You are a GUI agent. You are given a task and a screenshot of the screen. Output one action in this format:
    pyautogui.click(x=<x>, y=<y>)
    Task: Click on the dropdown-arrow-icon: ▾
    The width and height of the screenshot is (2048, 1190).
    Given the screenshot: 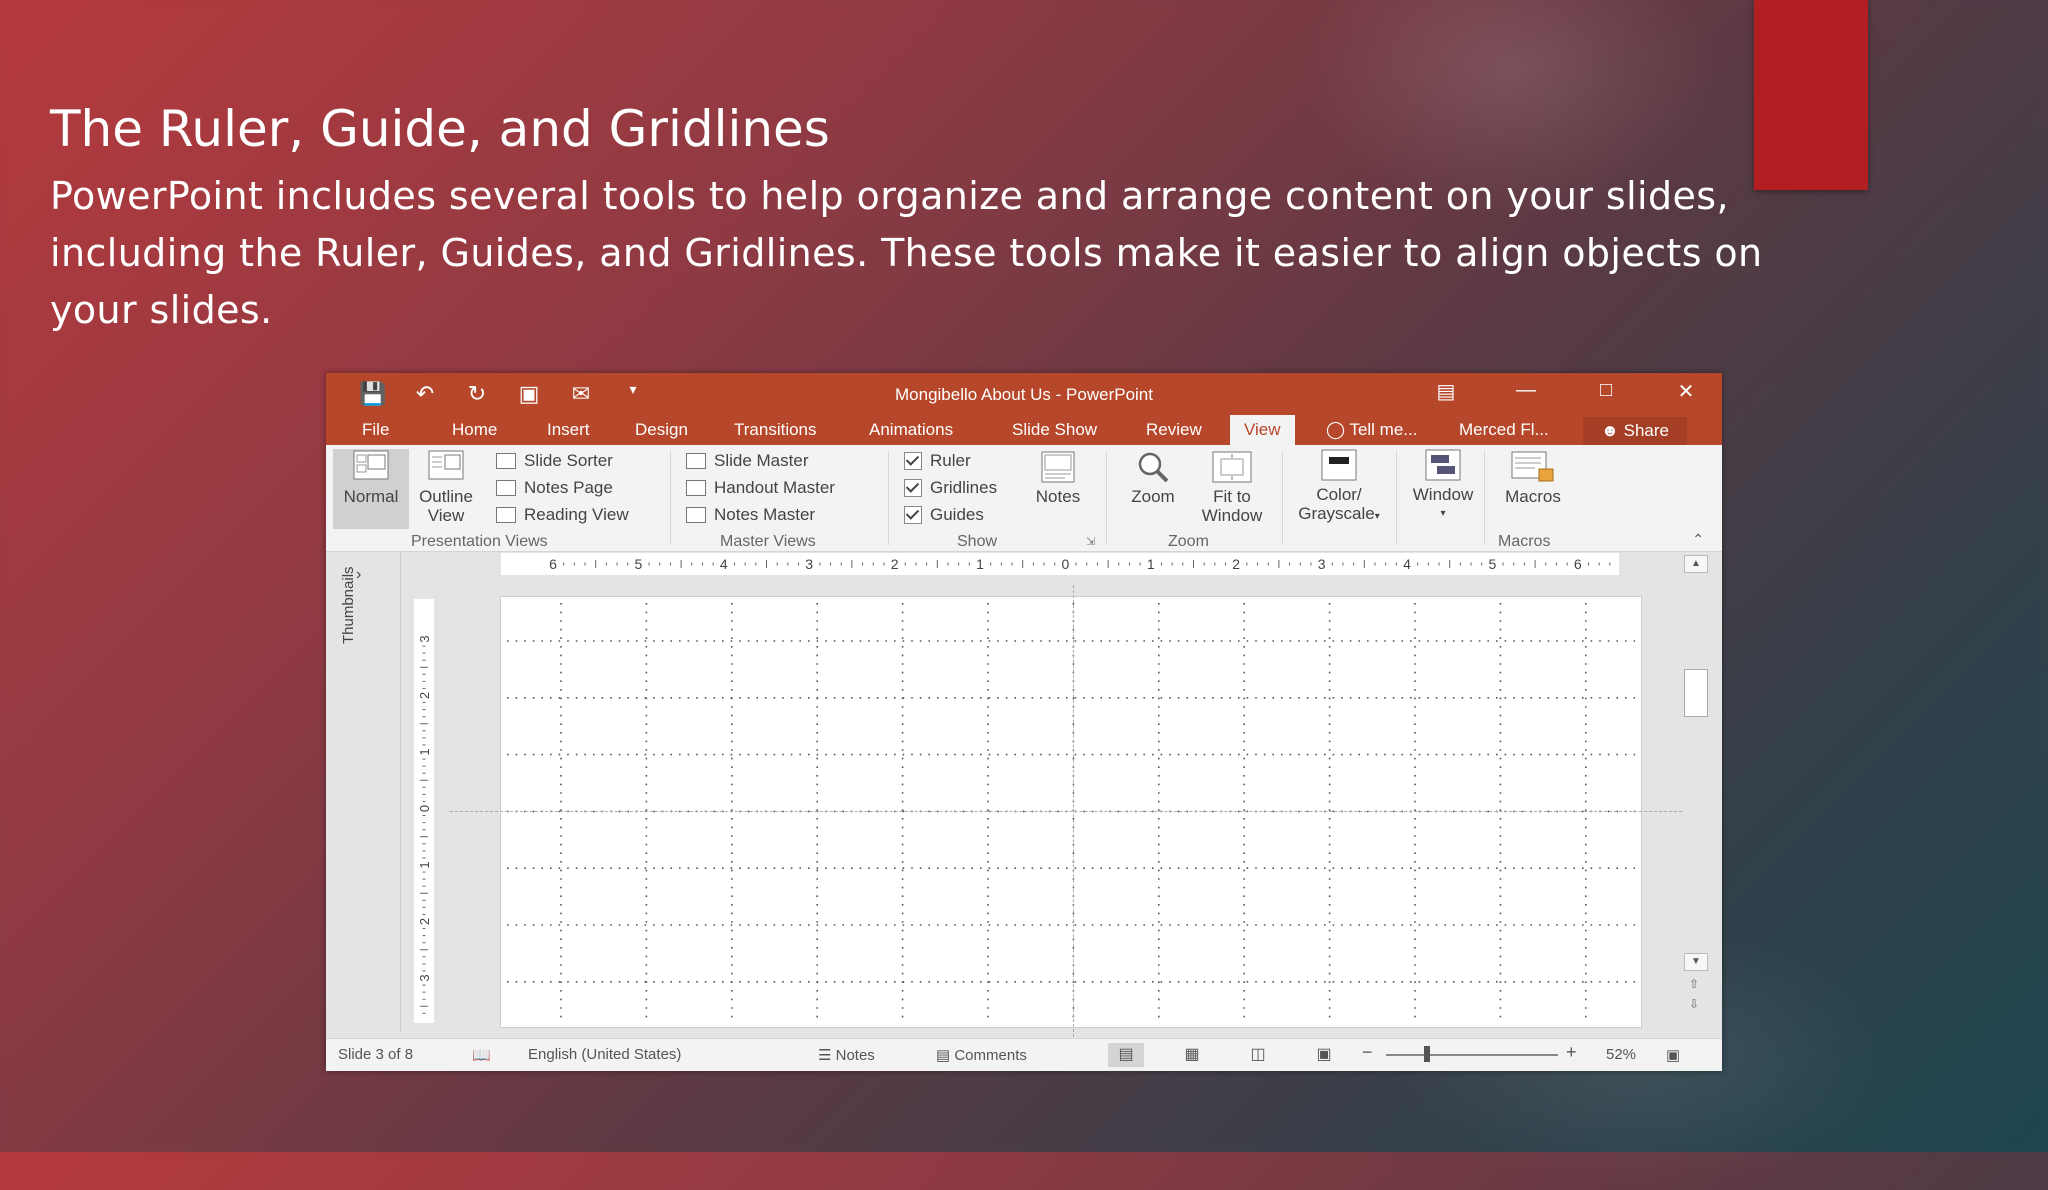 What is the action you would take?
    pyautogui.click(x=1377, y=516)
    